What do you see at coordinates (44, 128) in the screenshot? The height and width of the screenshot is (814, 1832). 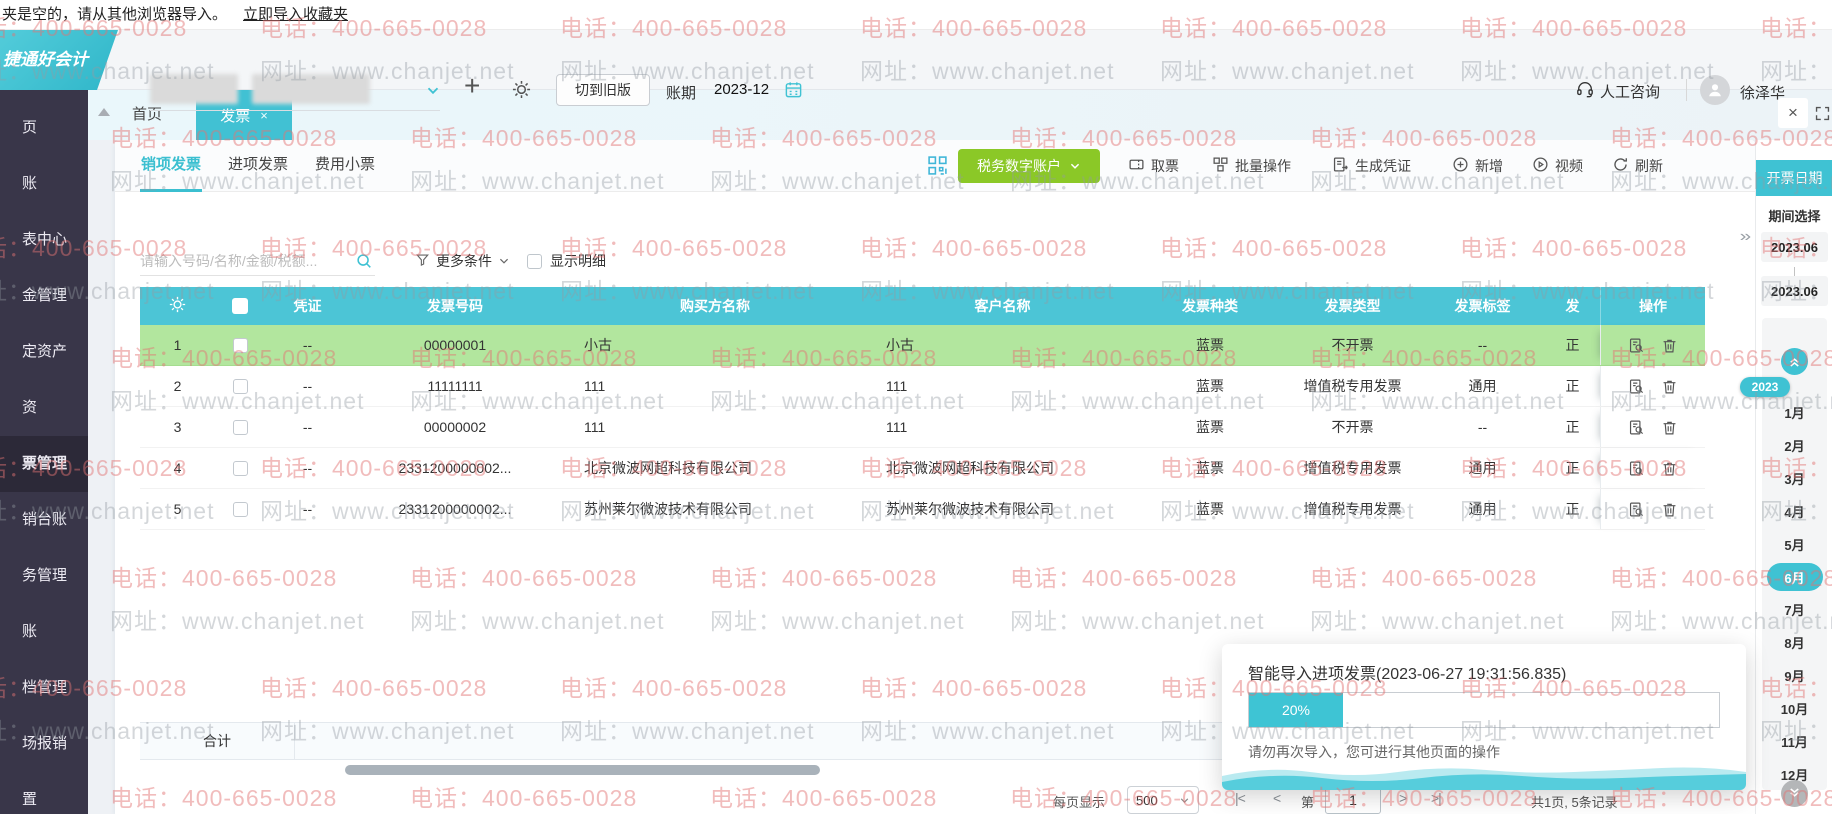 I see `sidebar-item: 页` at bounding box center [44, 128].